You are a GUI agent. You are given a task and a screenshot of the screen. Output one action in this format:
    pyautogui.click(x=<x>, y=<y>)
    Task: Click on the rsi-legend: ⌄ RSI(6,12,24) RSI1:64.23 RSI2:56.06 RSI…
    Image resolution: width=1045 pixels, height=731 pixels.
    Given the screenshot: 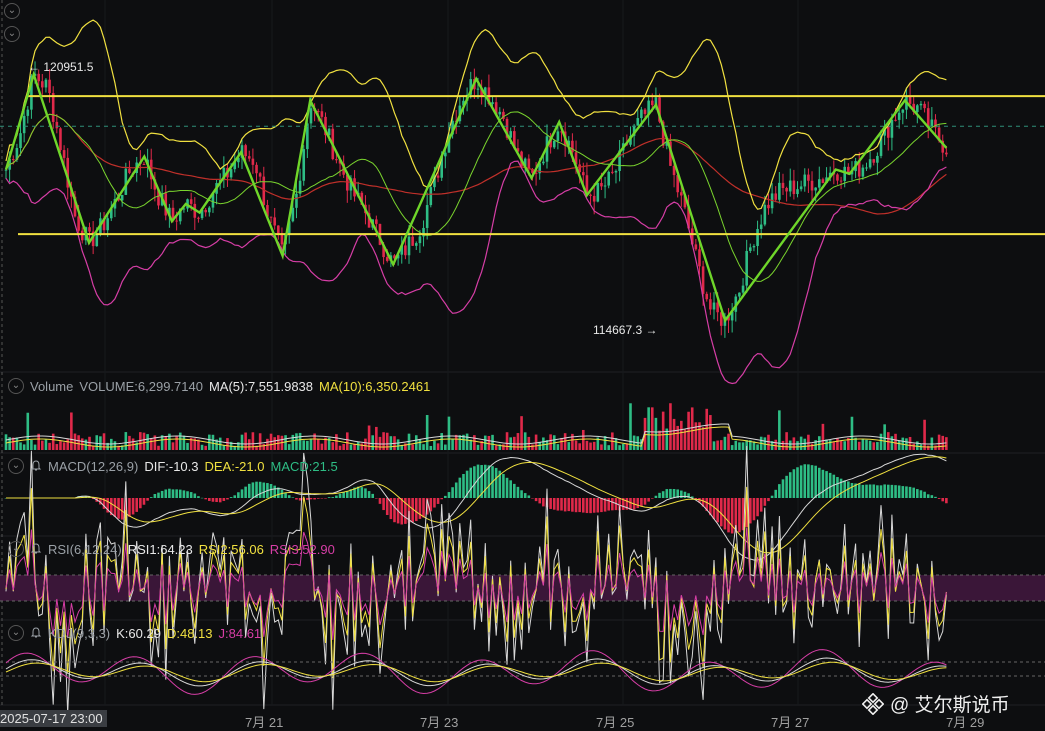 What is the action you would take?
    pyautogui.click(x=171, y=549)
    